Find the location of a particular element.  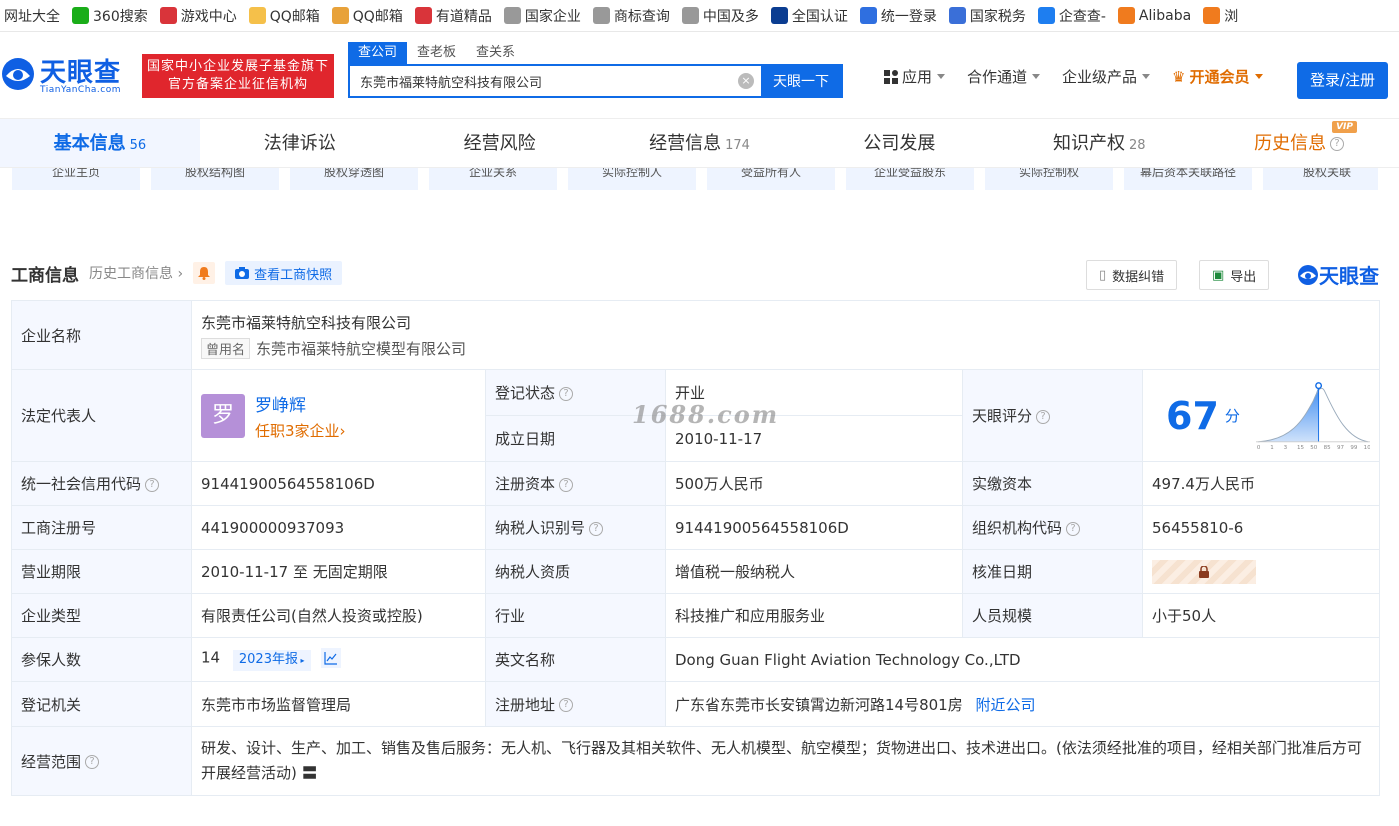

scope-label: 经营范围 is located at coordinates (51, 761).